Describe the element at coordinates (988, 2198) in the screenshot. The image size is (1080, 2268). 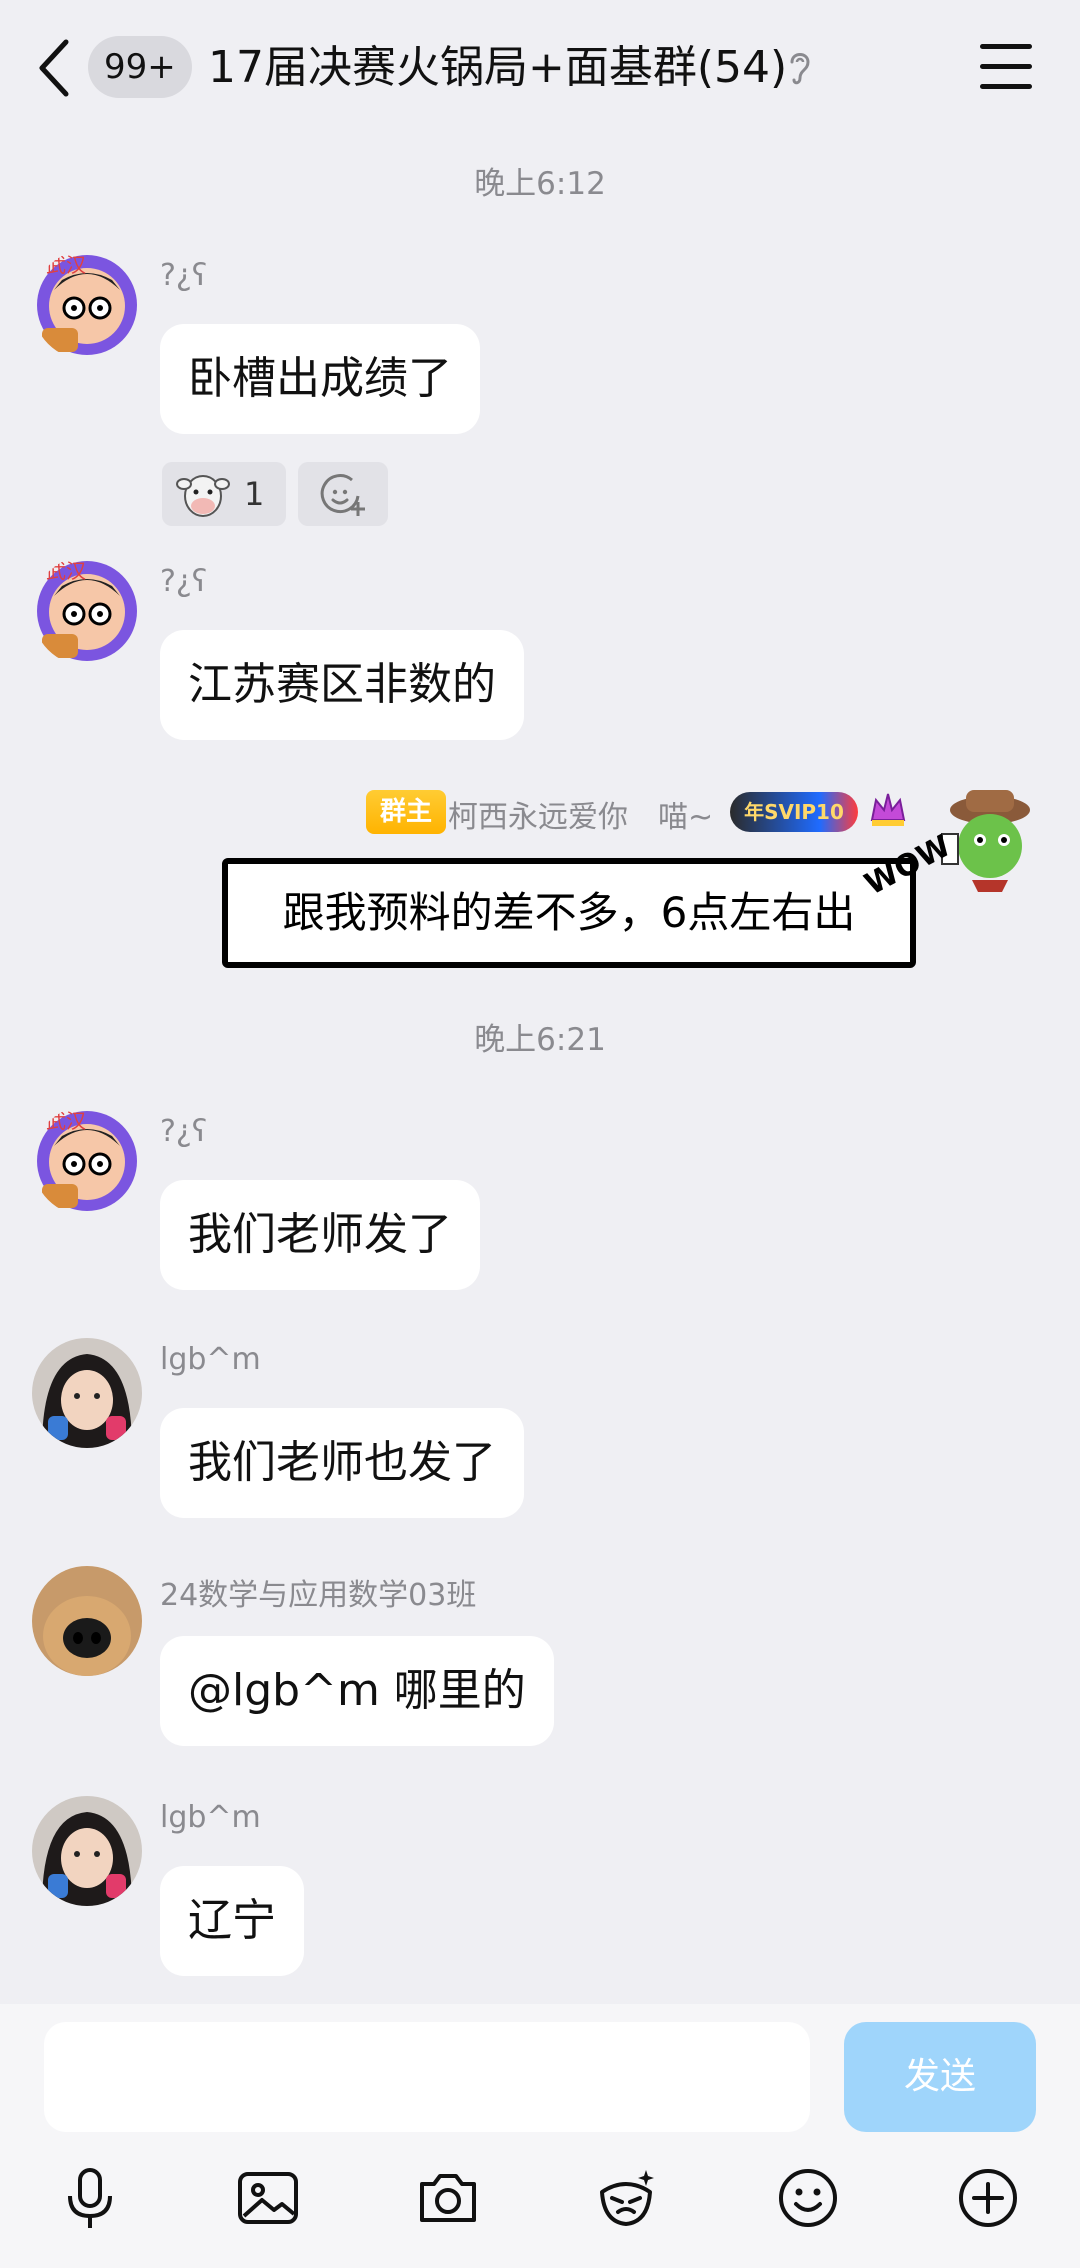
I see `plus-icon` at that location.